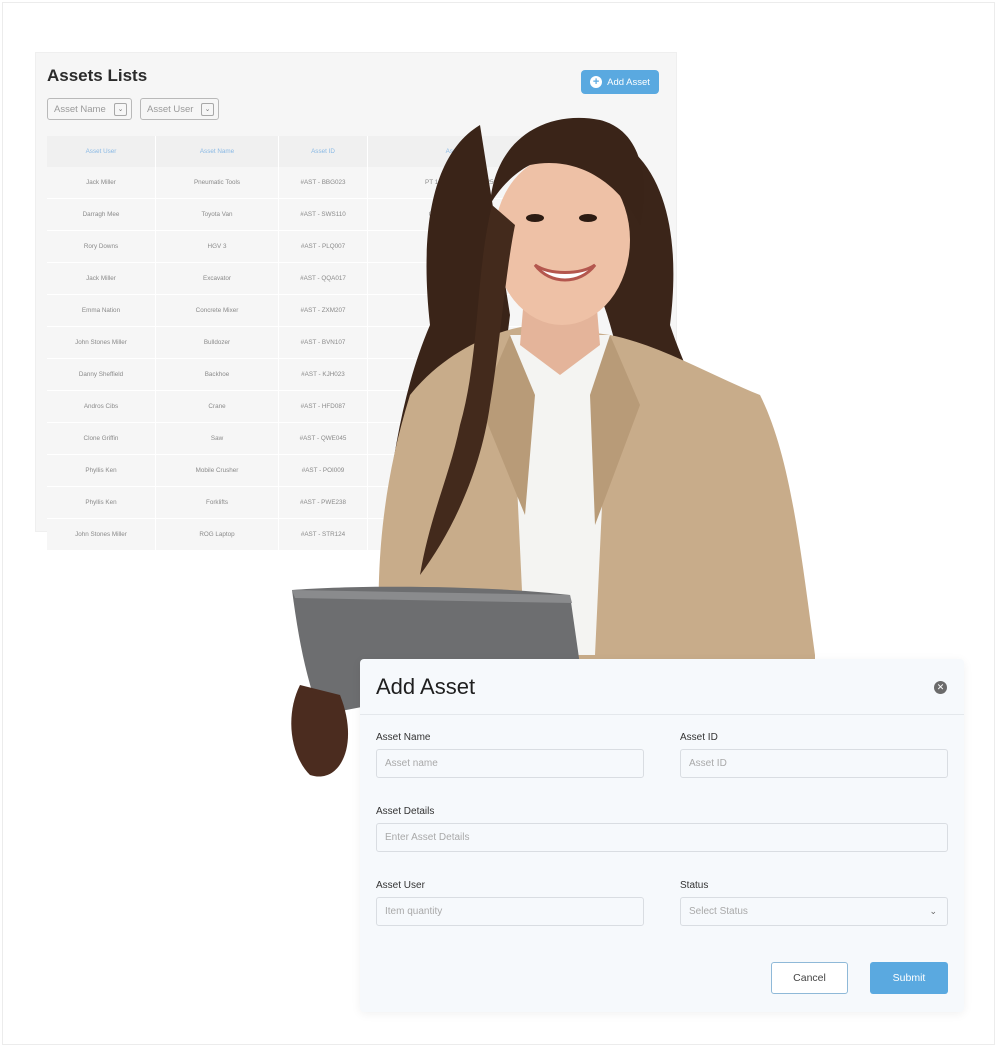 The width and height of the screenshot is (997, 1047). Describe the element at coordinates (414, 911) in the screenshot. I see `asset-user-placeholder: Item quantity` at that location.